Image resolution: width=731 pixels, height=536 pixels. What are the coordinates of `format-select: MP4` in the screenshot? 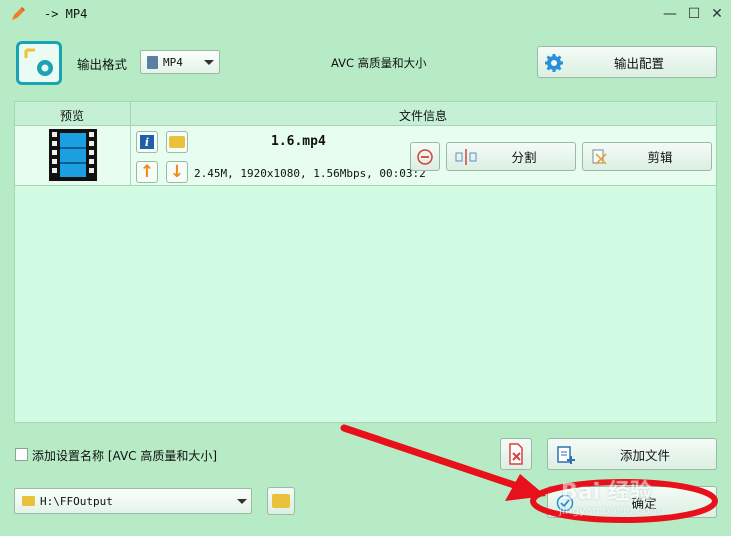 It's located at (180, 62).